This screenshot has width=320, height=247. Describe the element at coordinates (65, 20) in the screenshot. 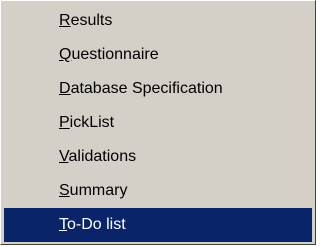

I see `menu-item-mnemonic: R` at that location.